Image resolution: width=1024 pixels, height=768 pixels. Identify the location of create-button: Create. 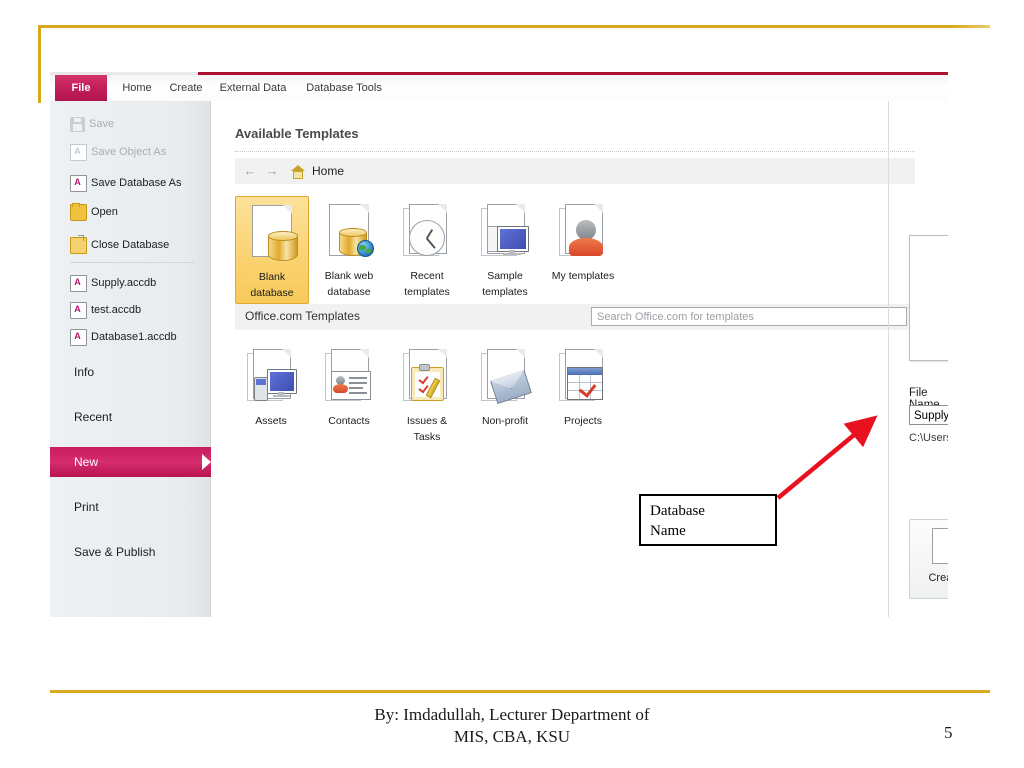
(928, 559).